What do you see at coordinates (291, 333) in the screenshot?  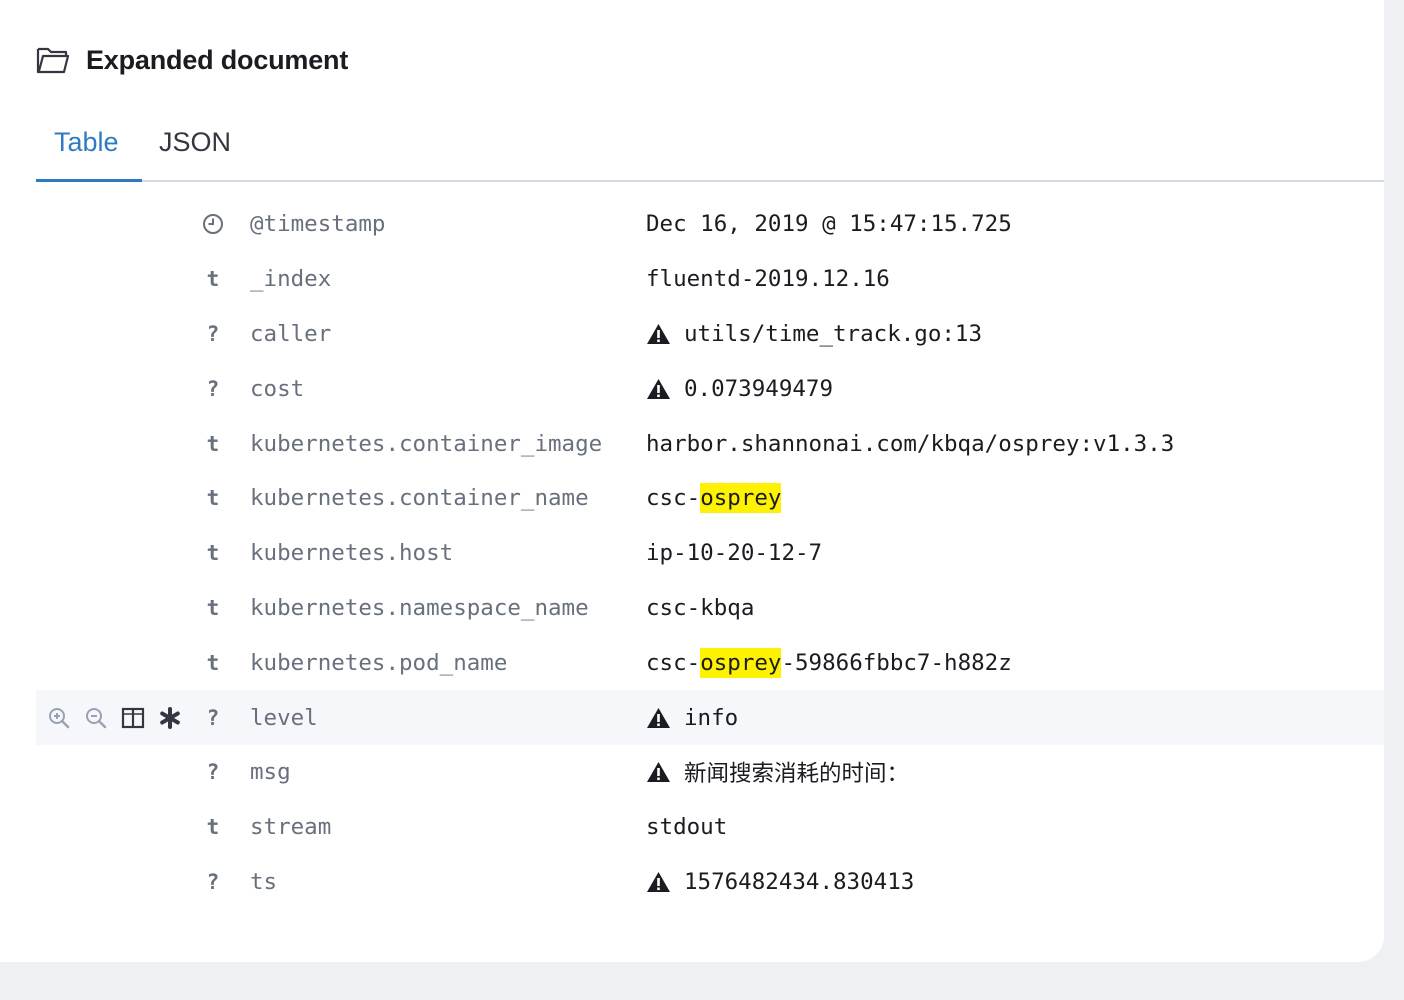 I see `field-name: caller` at bounding box center [291, 333].